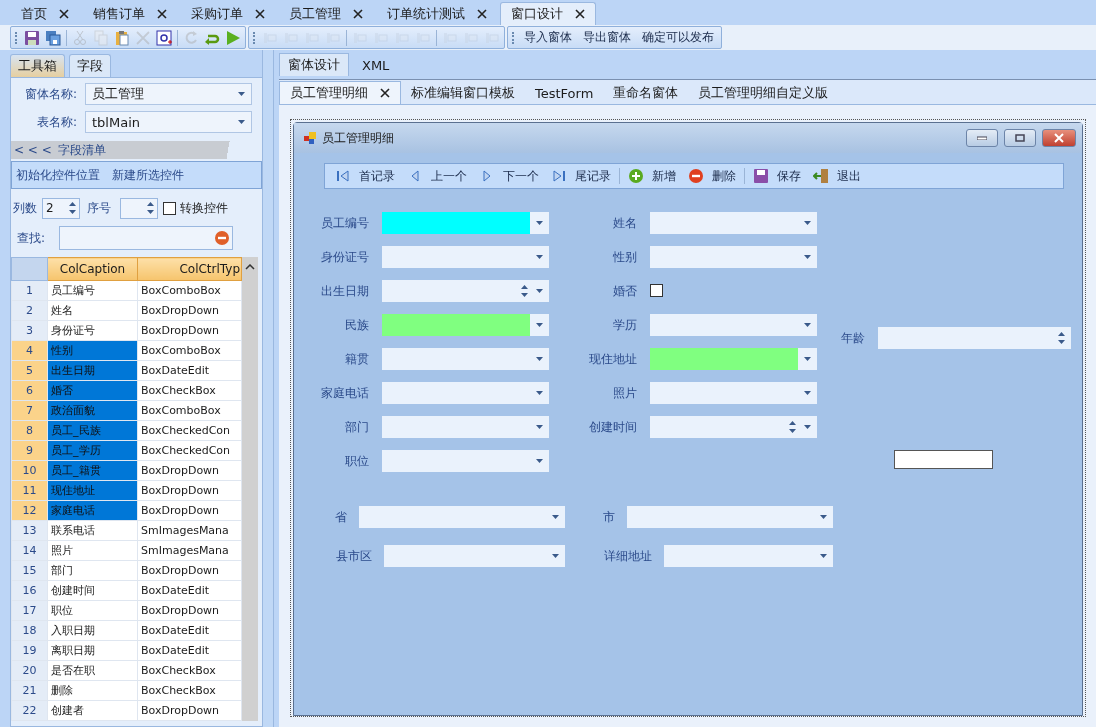 Image resolution: width=1096 pixels, height=727 pixels. What do you see at coordinates (53, 37) in the screenshot?
I see `save-all-icon` at bounding box center [53, 37].